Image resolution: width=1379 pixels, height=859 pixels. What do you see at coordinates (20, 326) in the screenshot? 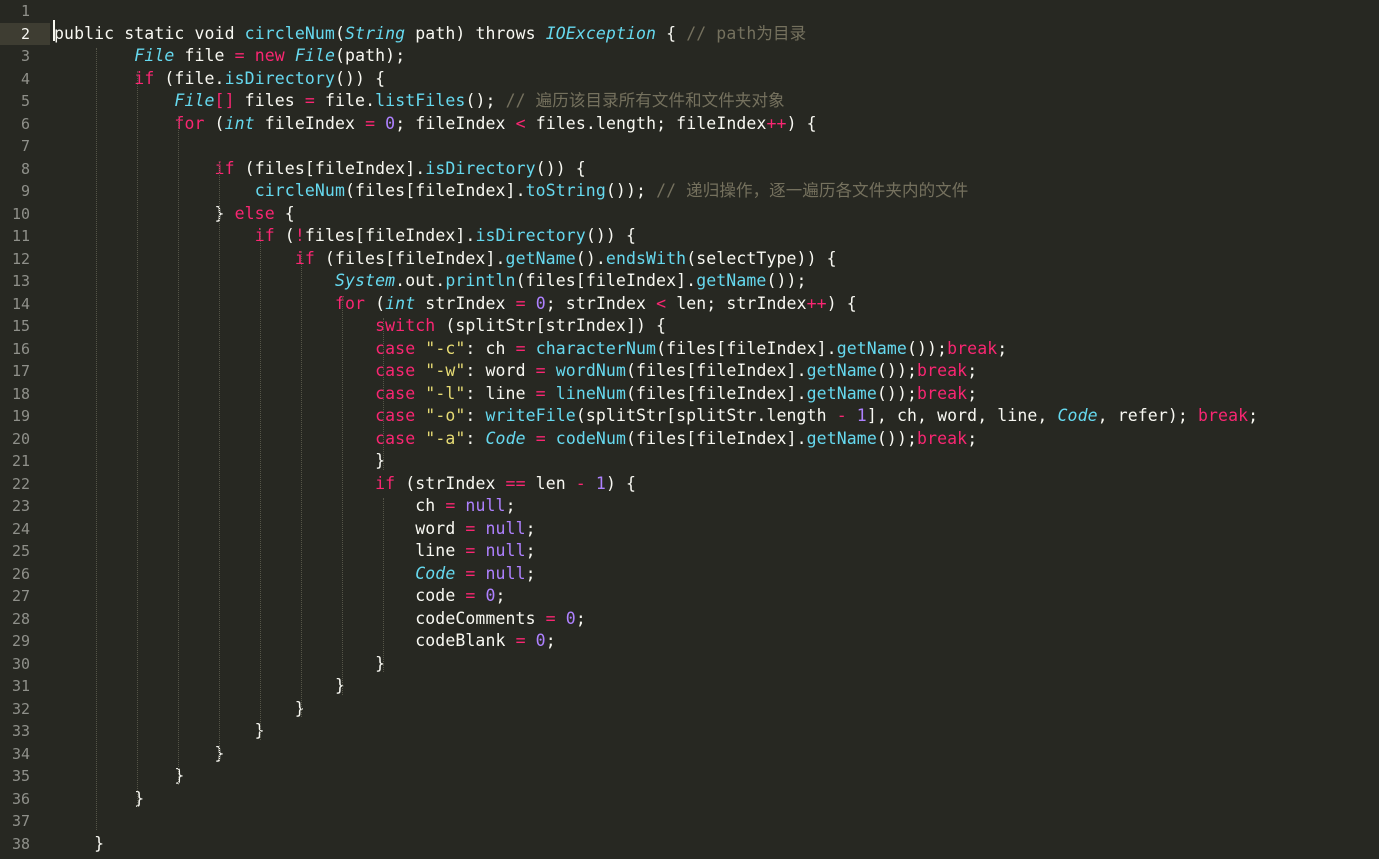
I see `line-number: 15` at bounding box center [20, 326].